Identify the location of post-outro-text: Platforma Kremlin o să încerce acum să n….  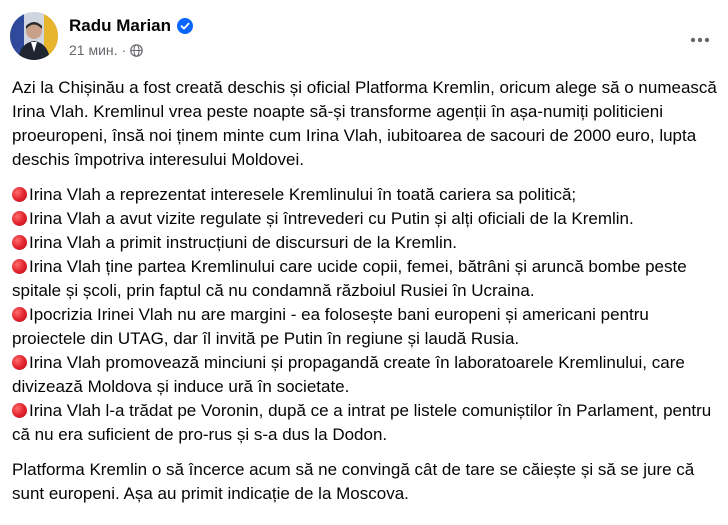
(353, 481).